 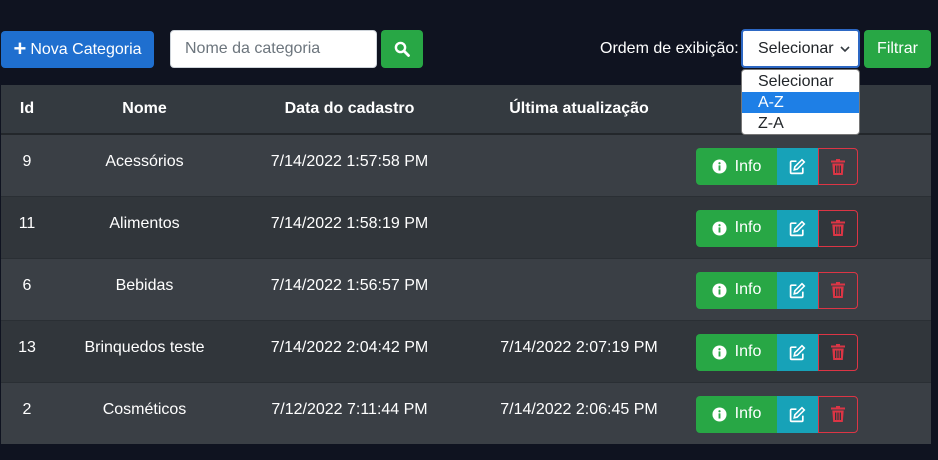 I want to click on header-updated: Última atualização, so click(x=579, y=110).